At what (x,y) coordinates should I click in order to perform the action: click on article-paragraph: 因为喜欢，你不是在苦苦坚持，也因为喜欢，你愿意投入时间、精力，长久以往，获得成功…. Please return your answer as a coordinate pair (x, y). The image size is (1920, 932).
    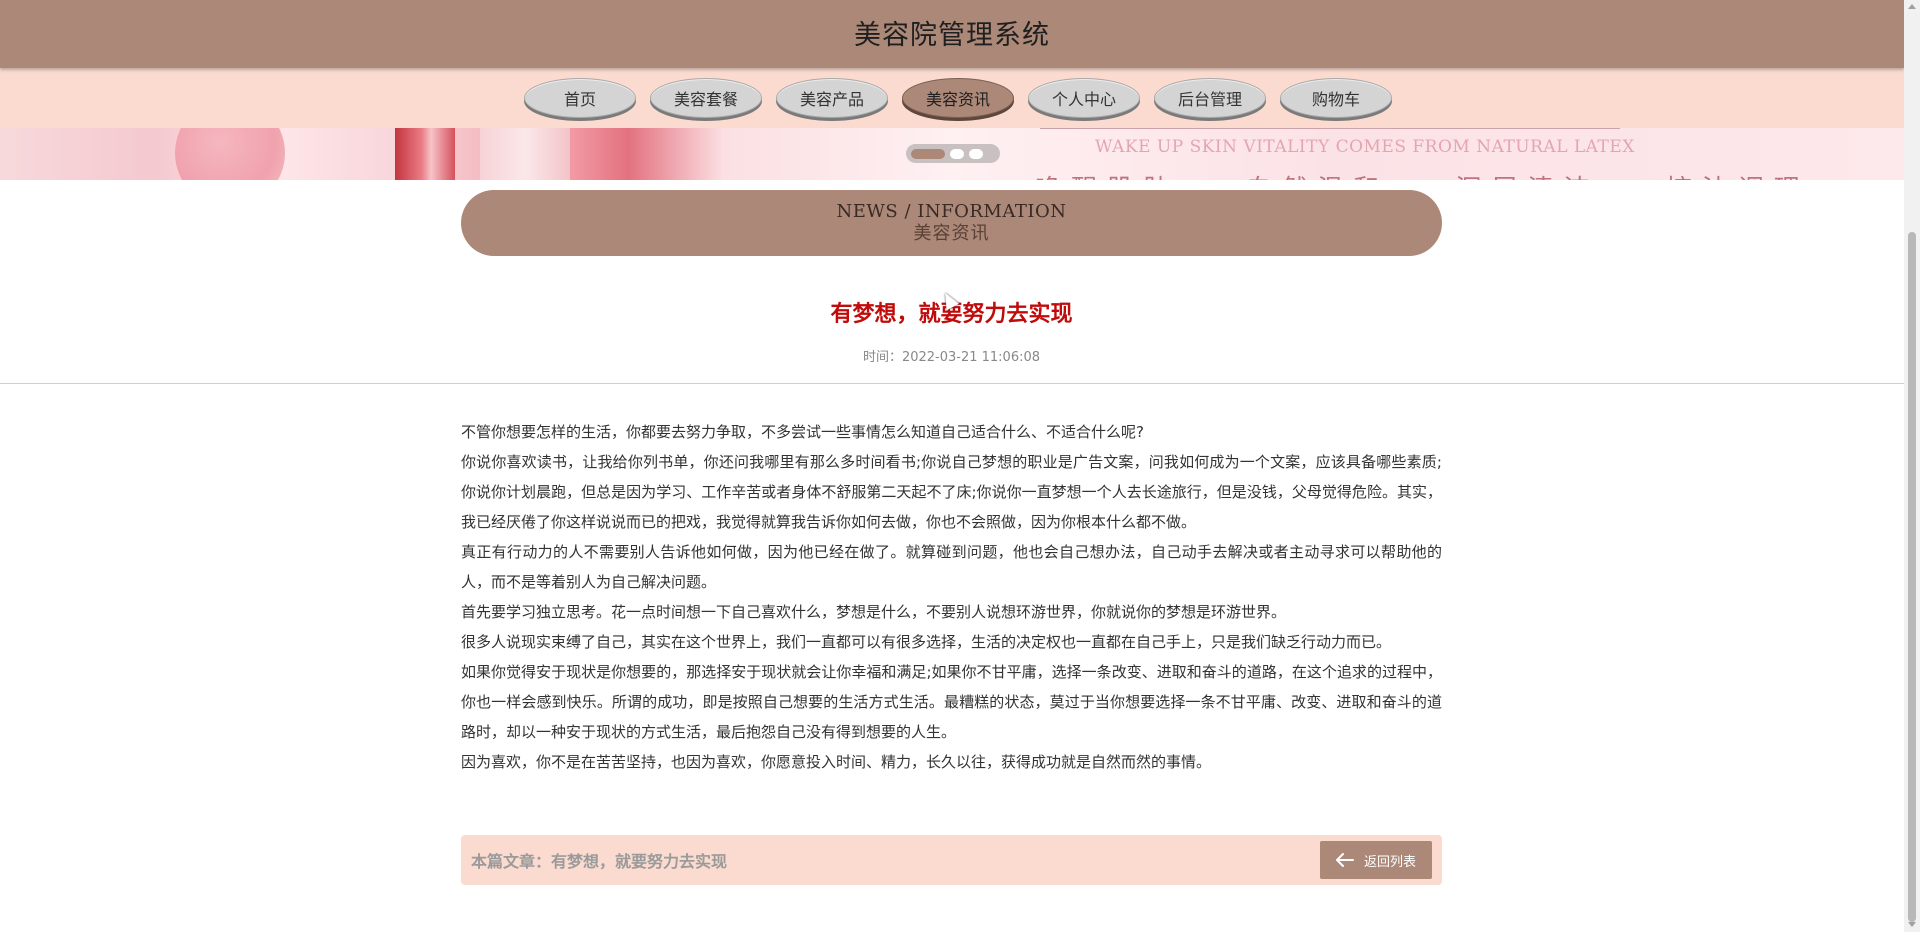
    Looking at the image, I should click on (836, 762).